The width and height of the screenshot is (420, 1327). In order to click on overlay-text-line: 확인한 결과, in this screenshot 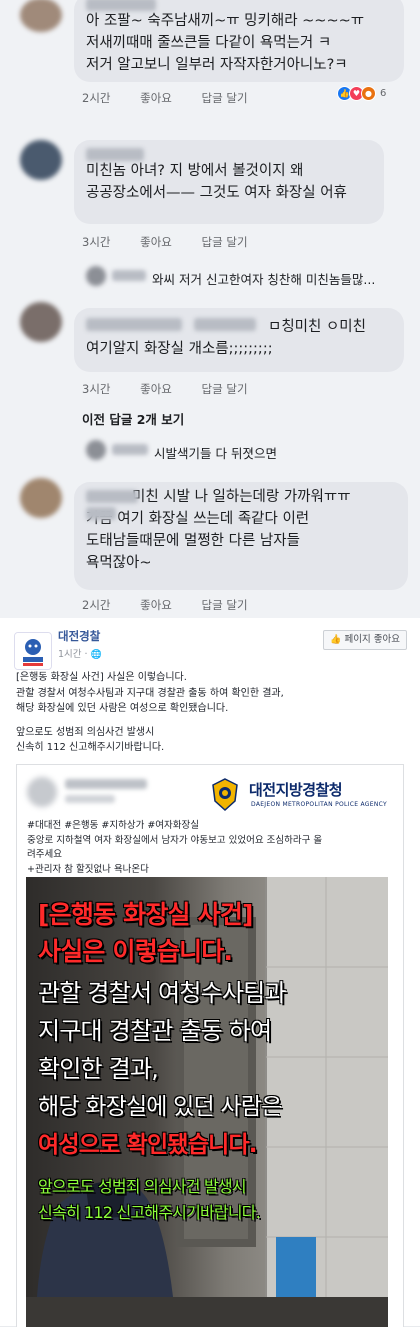, I will do `click(98, 1069)`.